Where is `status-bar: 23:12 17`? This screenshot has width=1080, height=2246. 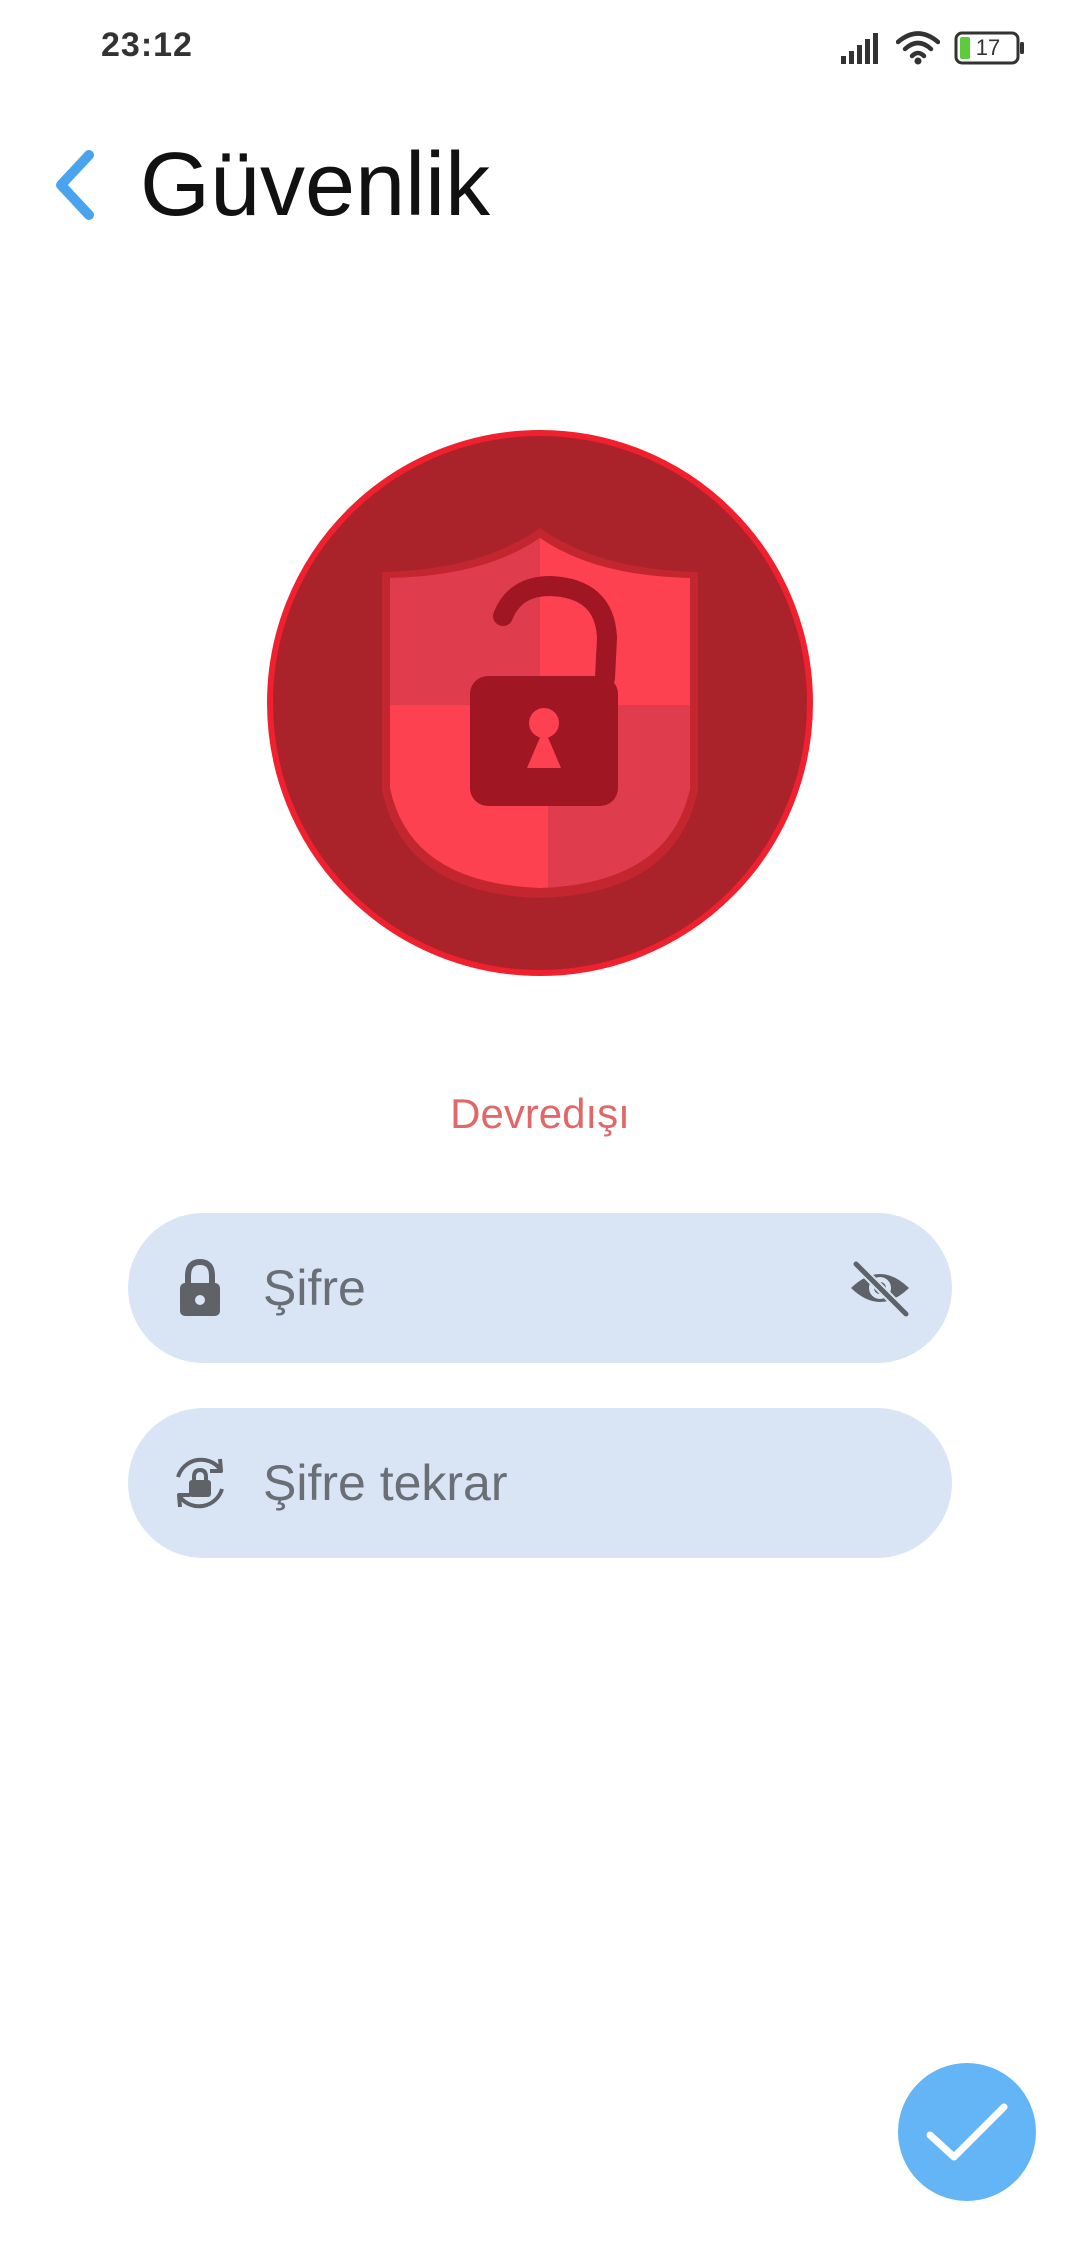
status-bar: 23:12 17 is located at coordinates (540, 48).